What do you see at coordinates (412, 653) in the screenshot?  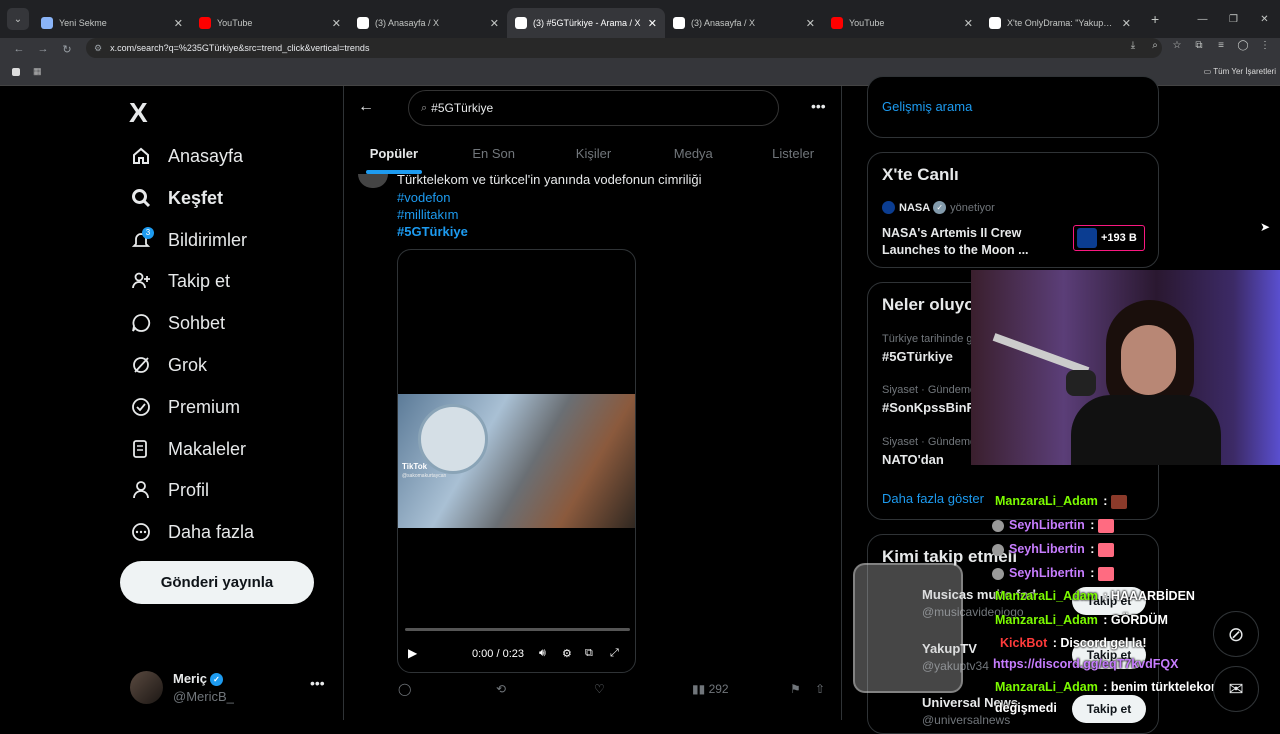 I see `play-icon: ▶` at bounding box center [412, 653].